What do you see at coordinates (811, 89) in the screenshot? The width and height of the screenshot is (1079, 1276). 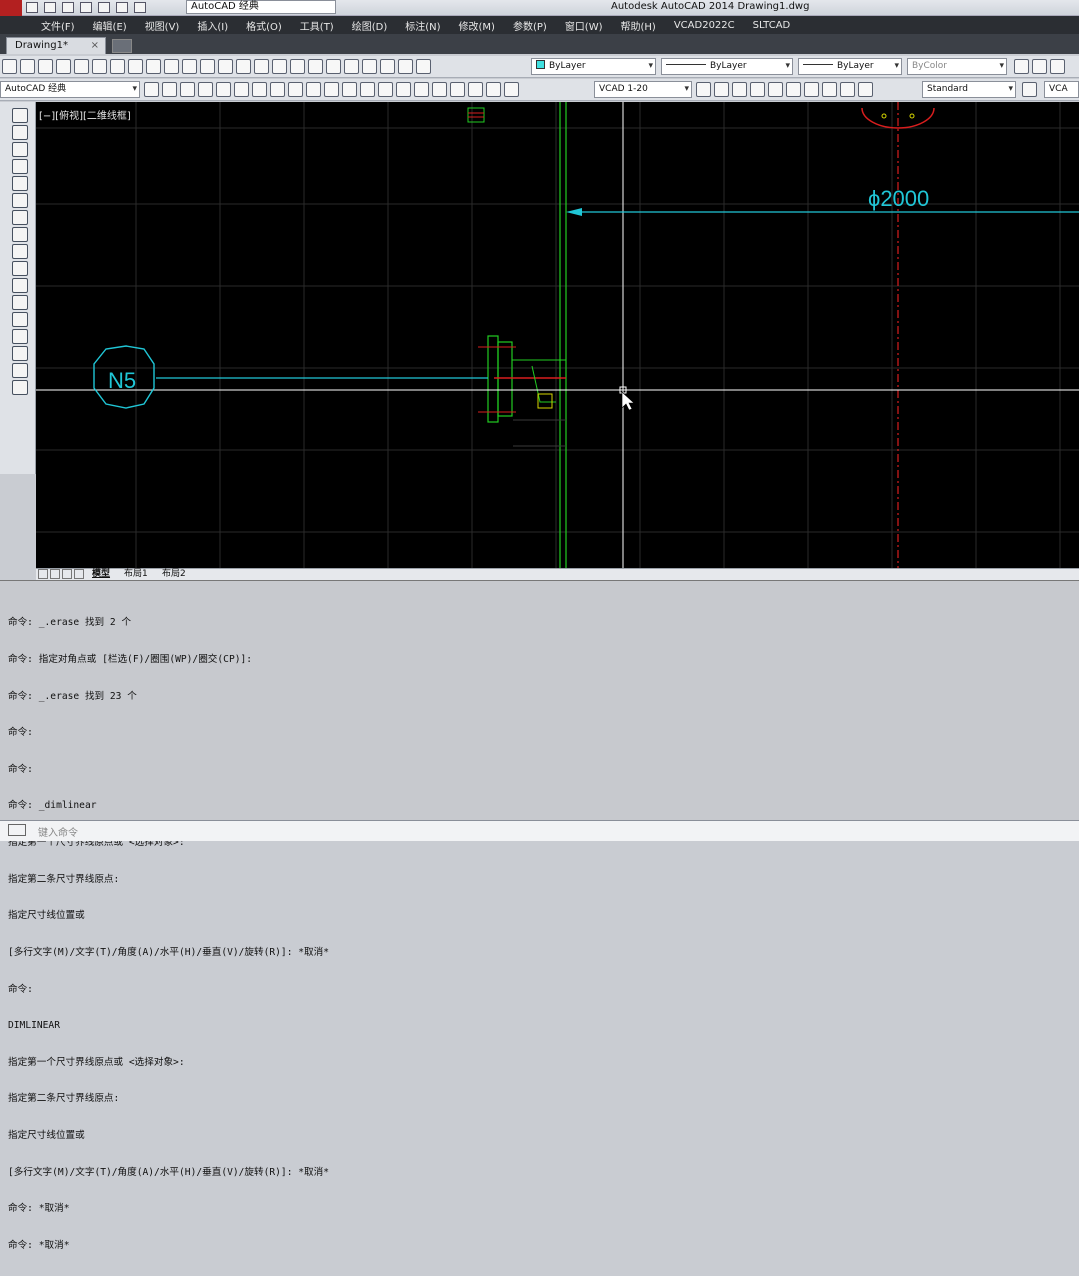 I see `text-style-icon` at bounding box center [811, 89].